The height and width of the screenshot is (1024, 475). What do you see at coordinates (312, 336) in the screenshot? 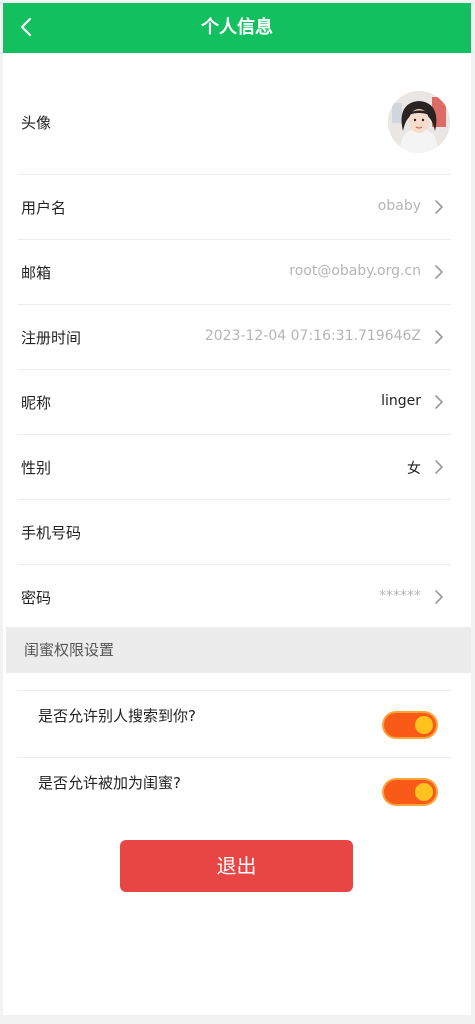
I see `register-time-value: 2023-12-04 07:16:31.719646Z` at bounding box center [312, 336].